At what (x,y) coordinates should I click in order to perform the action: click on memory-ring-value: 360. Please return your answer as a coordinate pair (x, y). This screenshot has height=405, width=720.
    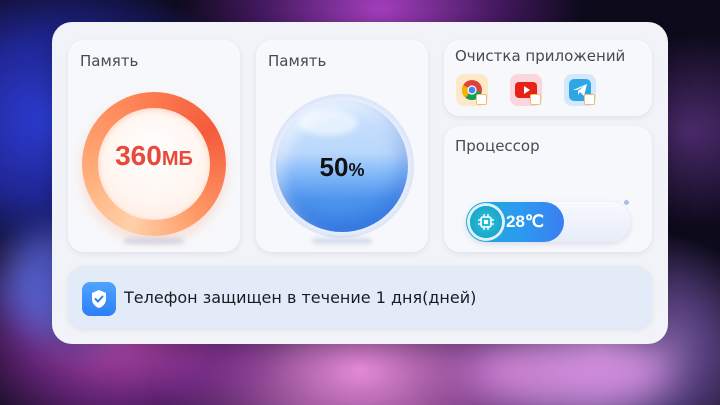
    Looking at the image, I should click on (138, 155).